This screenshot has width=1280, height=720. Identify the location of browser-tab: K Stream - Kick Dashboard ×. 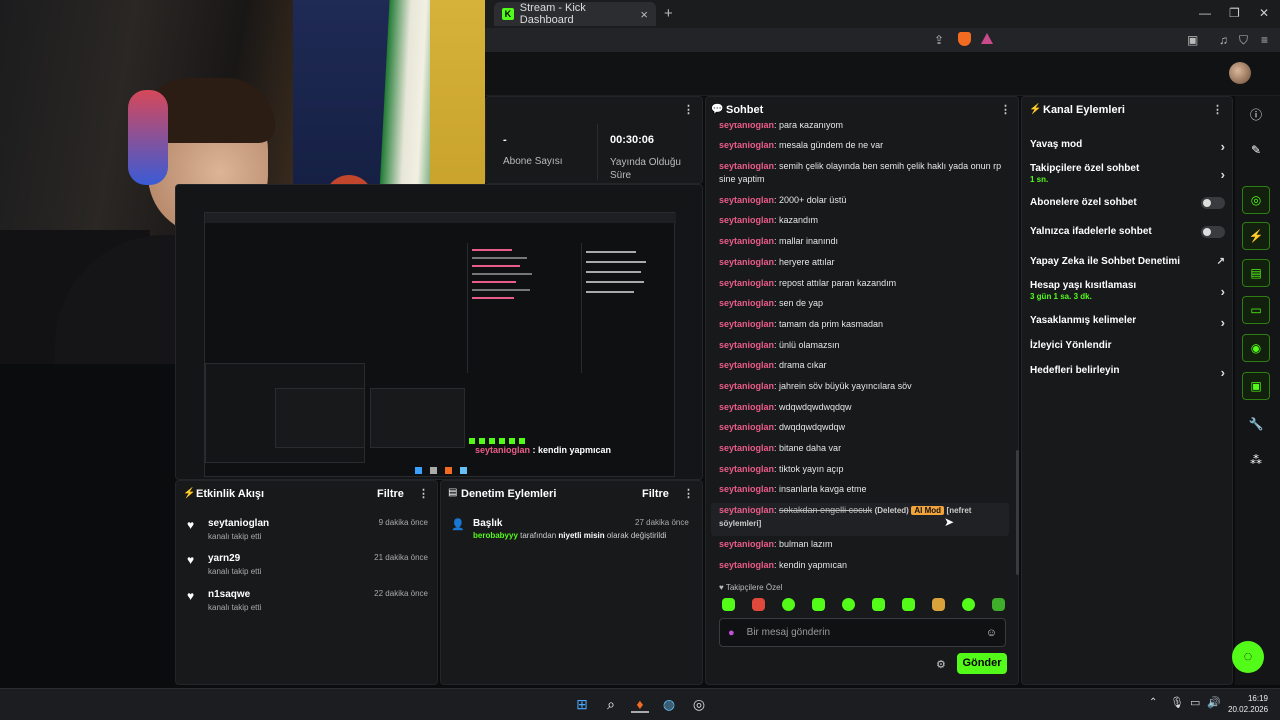
(575, 14).